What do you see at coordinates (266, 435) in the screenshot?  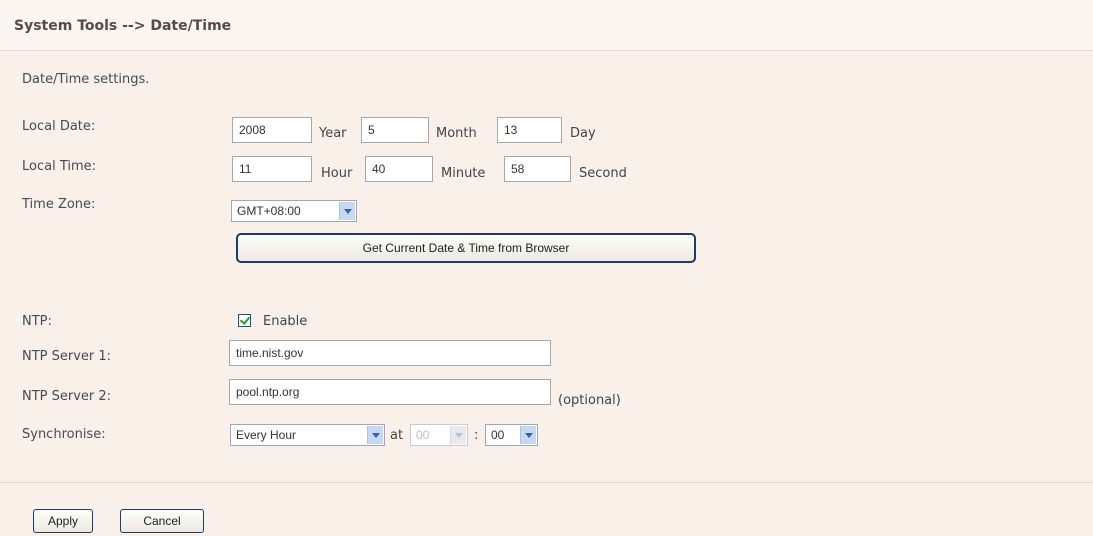 I see `sync-interval-value: Every Hour` at bounding box center [266, 435].